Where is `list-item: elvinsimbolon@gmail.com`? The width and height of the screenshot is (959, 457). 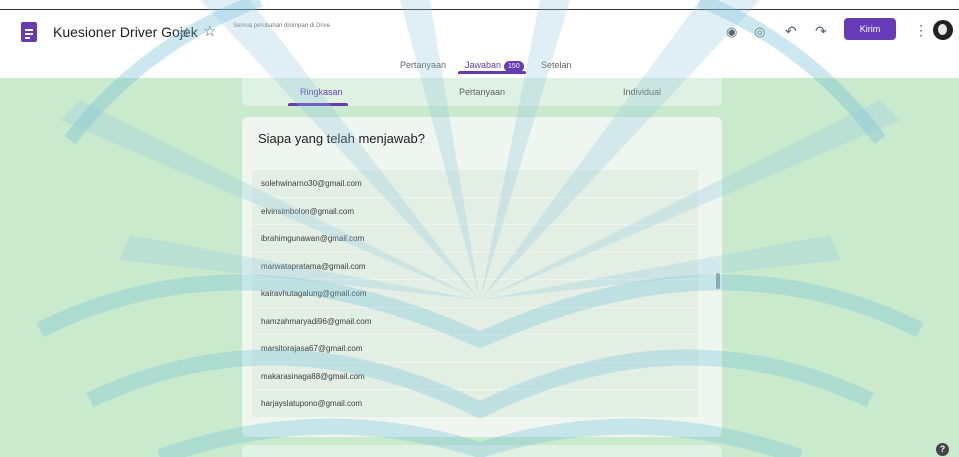
list-item: elvinsimbolon@gmail.com is located at coordinates (475, 211).